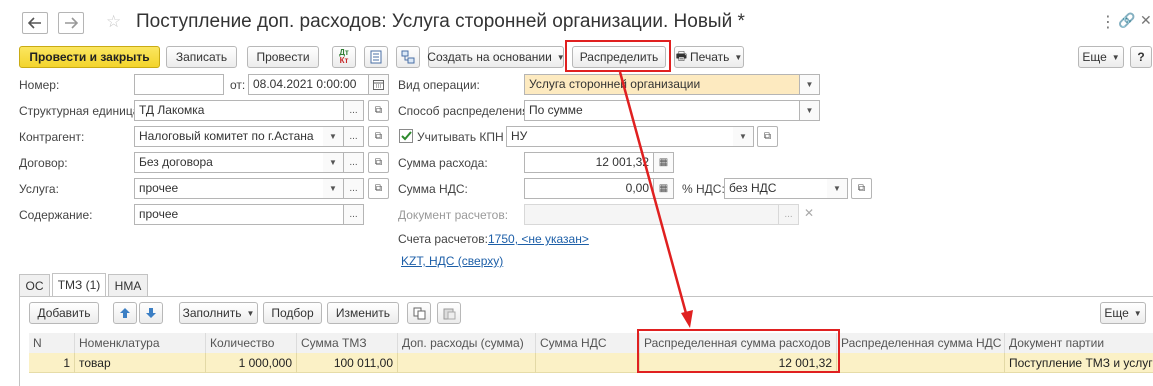 This screenshot has width=1153, height=386. Describe the element at coordinates (655, 199) in the screenshot. I see `annotation-arrow` at that location.